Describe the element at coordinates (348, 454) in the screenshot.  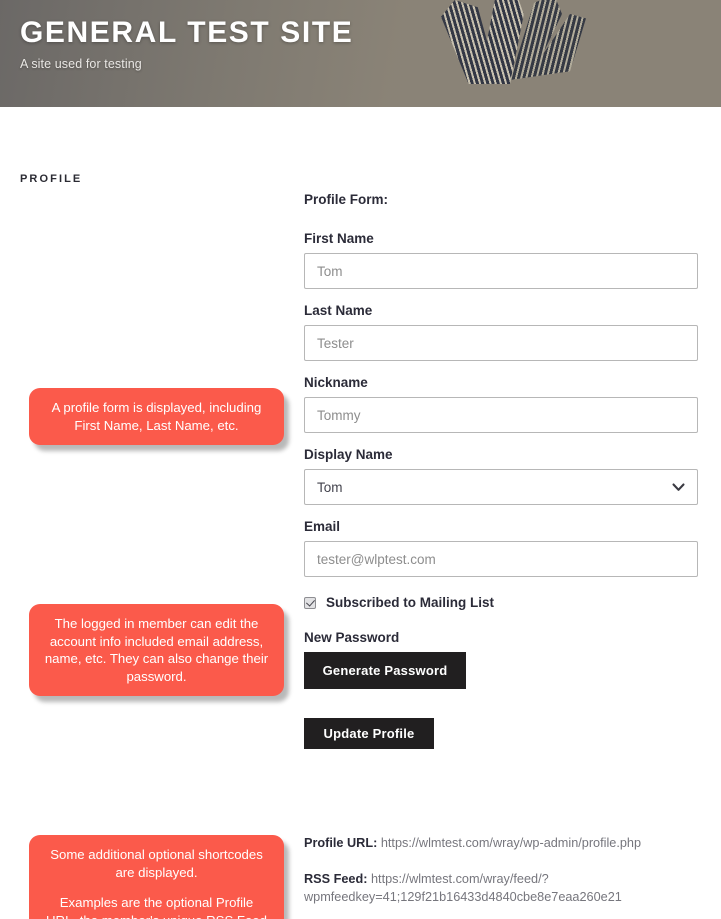
I see `display-name-label: Display Name` at that location.